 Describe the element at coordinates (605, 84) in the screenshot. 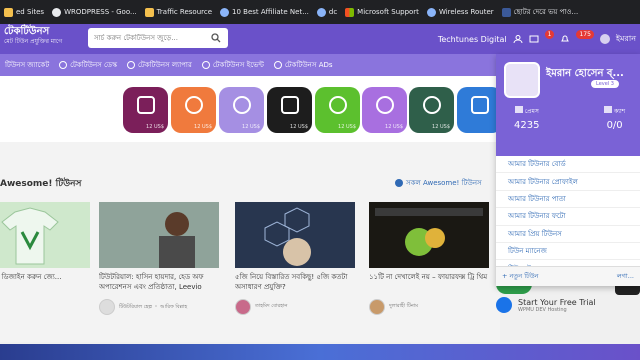

I see `level-badge: Level 3` at that location.